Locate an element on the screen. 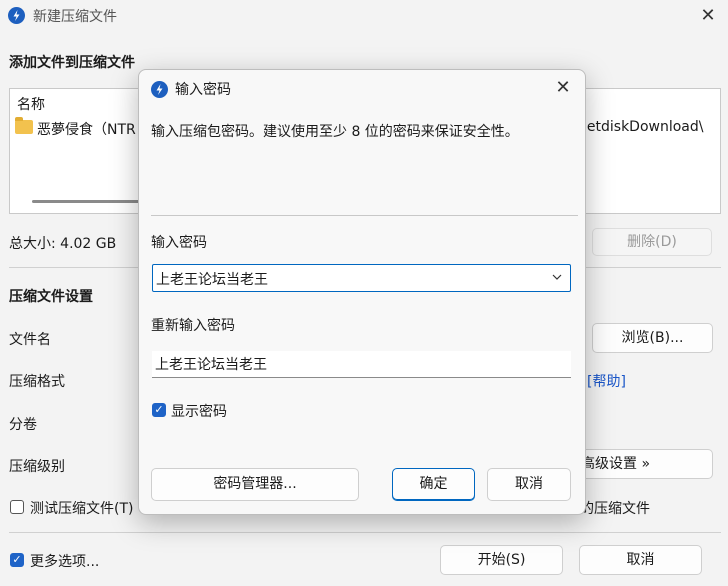 This screenshot has height=586, width=728. window-close-icon: ✕ is located at coordinates (708, 16).